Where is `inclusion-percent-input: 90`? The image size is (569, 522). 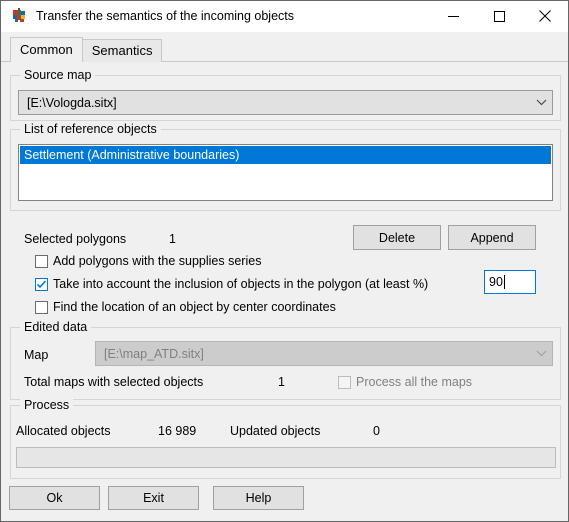 inclusion-percent-input: 90 is located at coordinates (510, 282).